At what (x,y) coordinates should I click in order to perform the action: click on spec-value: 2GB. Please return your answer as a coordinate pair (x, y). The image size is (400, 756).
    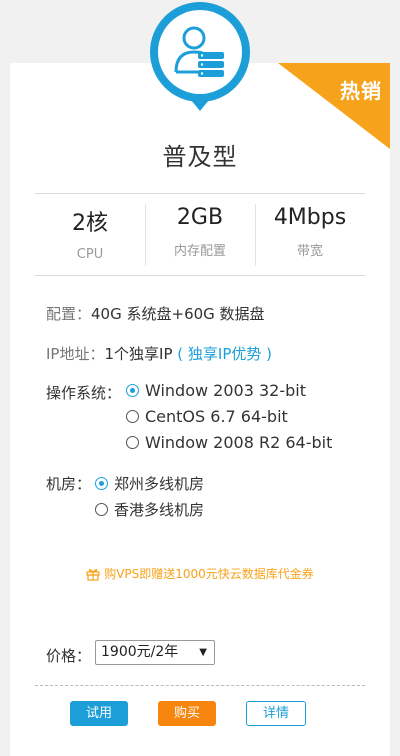
    Looking at the image, I should click on (200, 217).